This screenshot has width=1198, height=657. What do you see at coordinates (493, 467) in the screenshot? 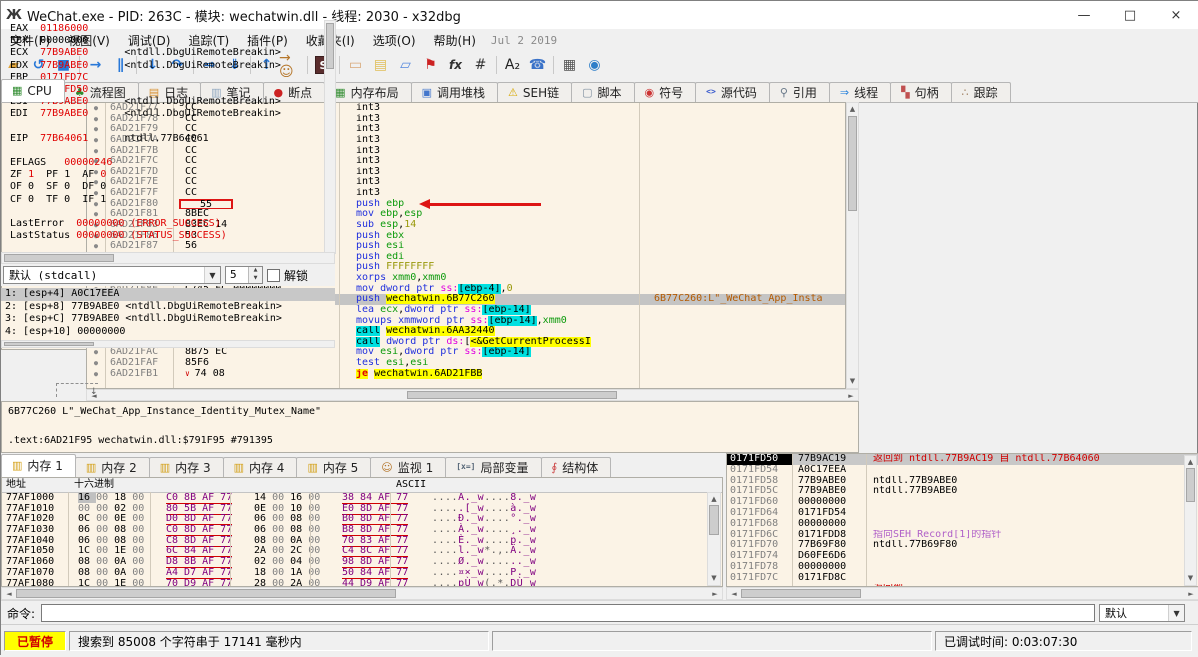
I see `tab-局部变量: [x=] 局部变量` at bounding box center [493, 467].